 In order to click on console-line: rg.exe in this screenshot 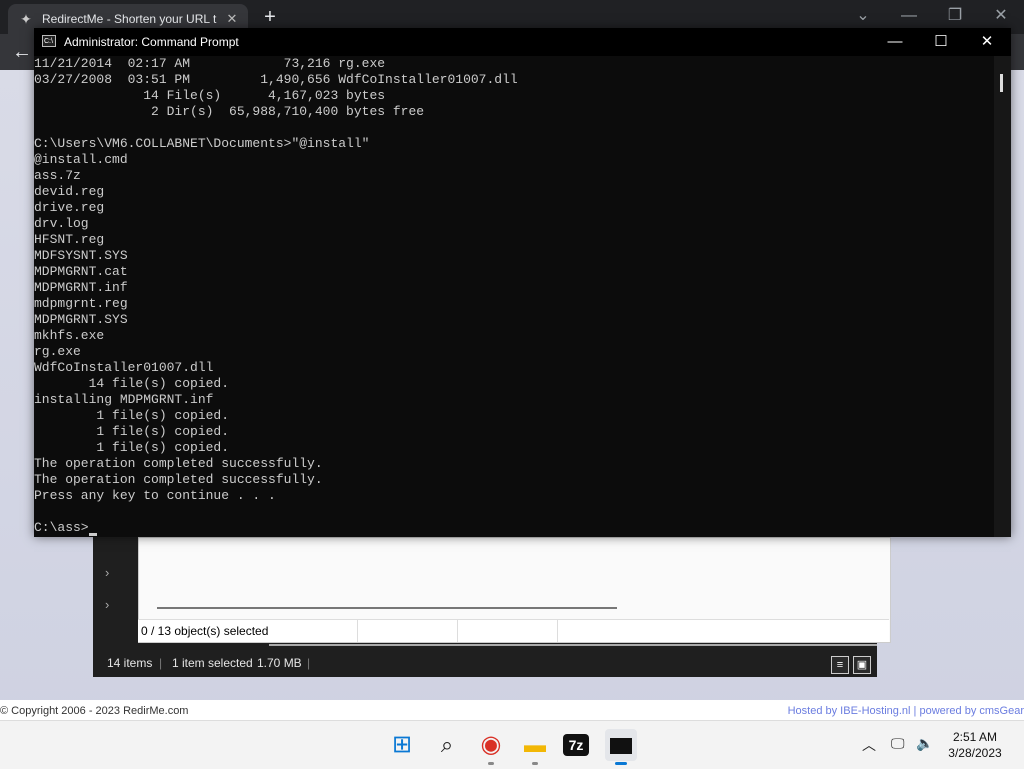, I will do `click(57, 351)`.